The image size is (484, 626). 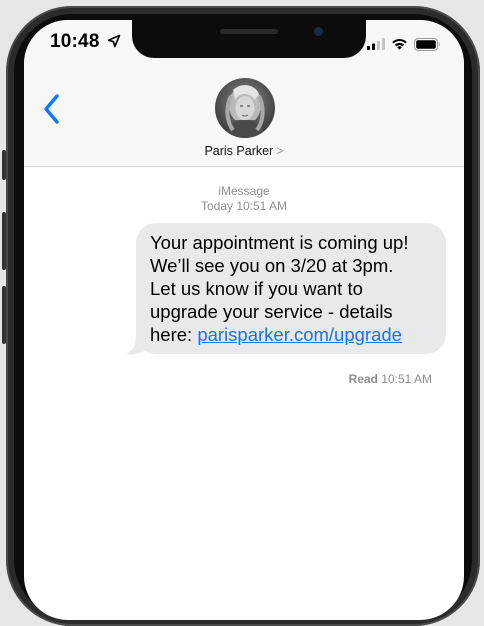 I want to click on contact-name-button: Paris Parker >, so click(x=244, y=151).